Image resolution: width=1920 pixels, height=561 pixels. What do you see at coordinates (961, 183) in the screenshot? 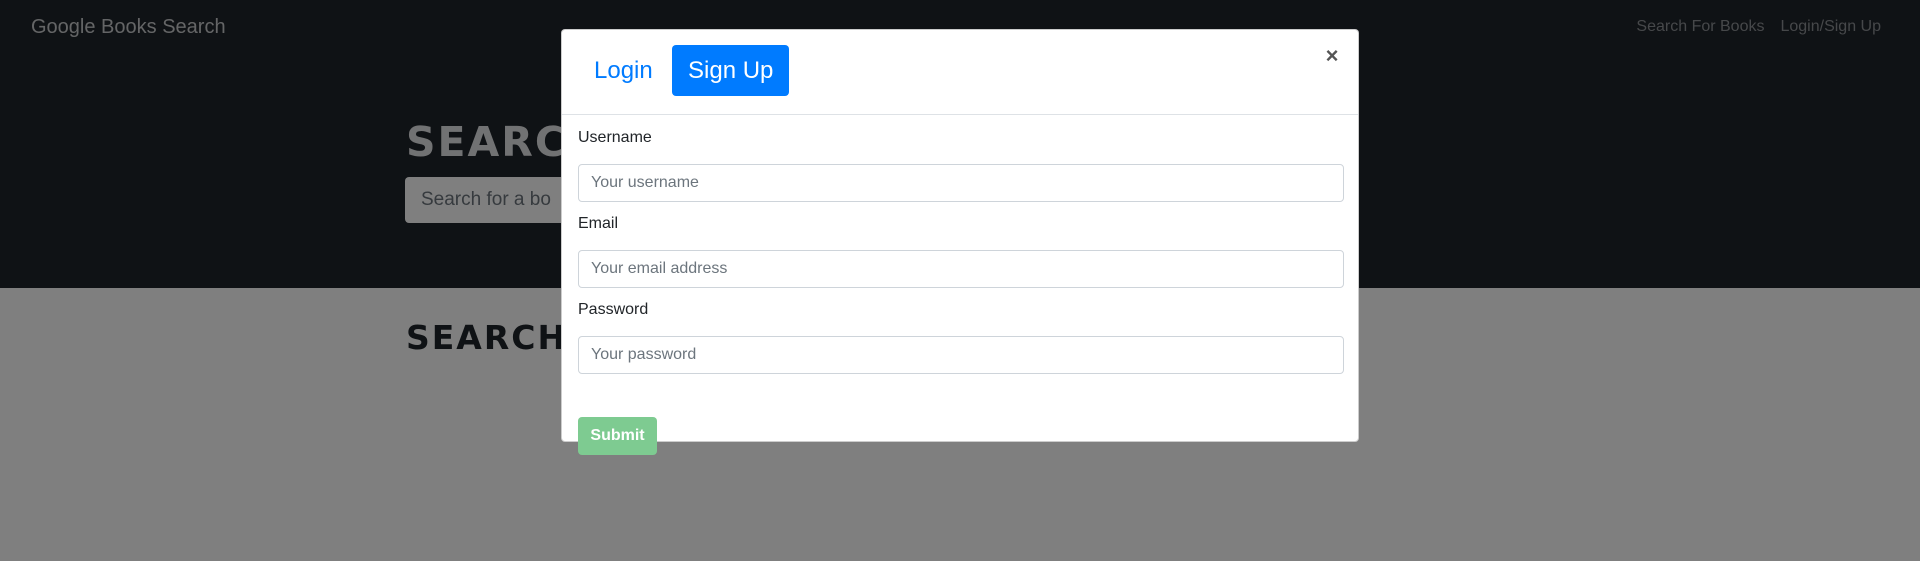
I see `username-field` at bounding box center [961, 183].